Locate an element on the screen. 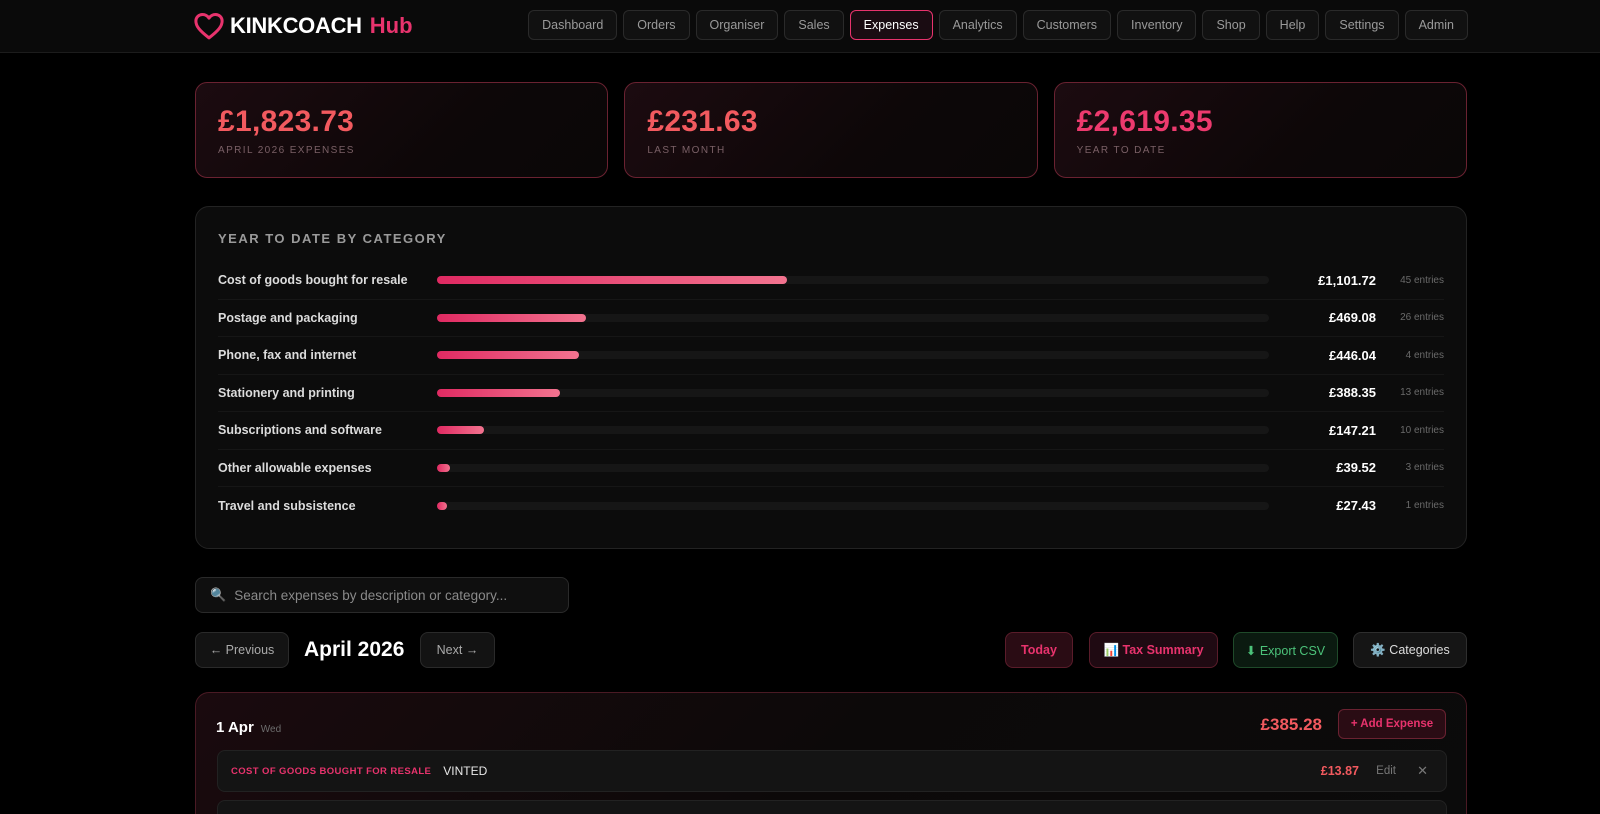  category-panel-title: YEAR TO DATE BY CATEGORY is located at coordinates (332, 238).